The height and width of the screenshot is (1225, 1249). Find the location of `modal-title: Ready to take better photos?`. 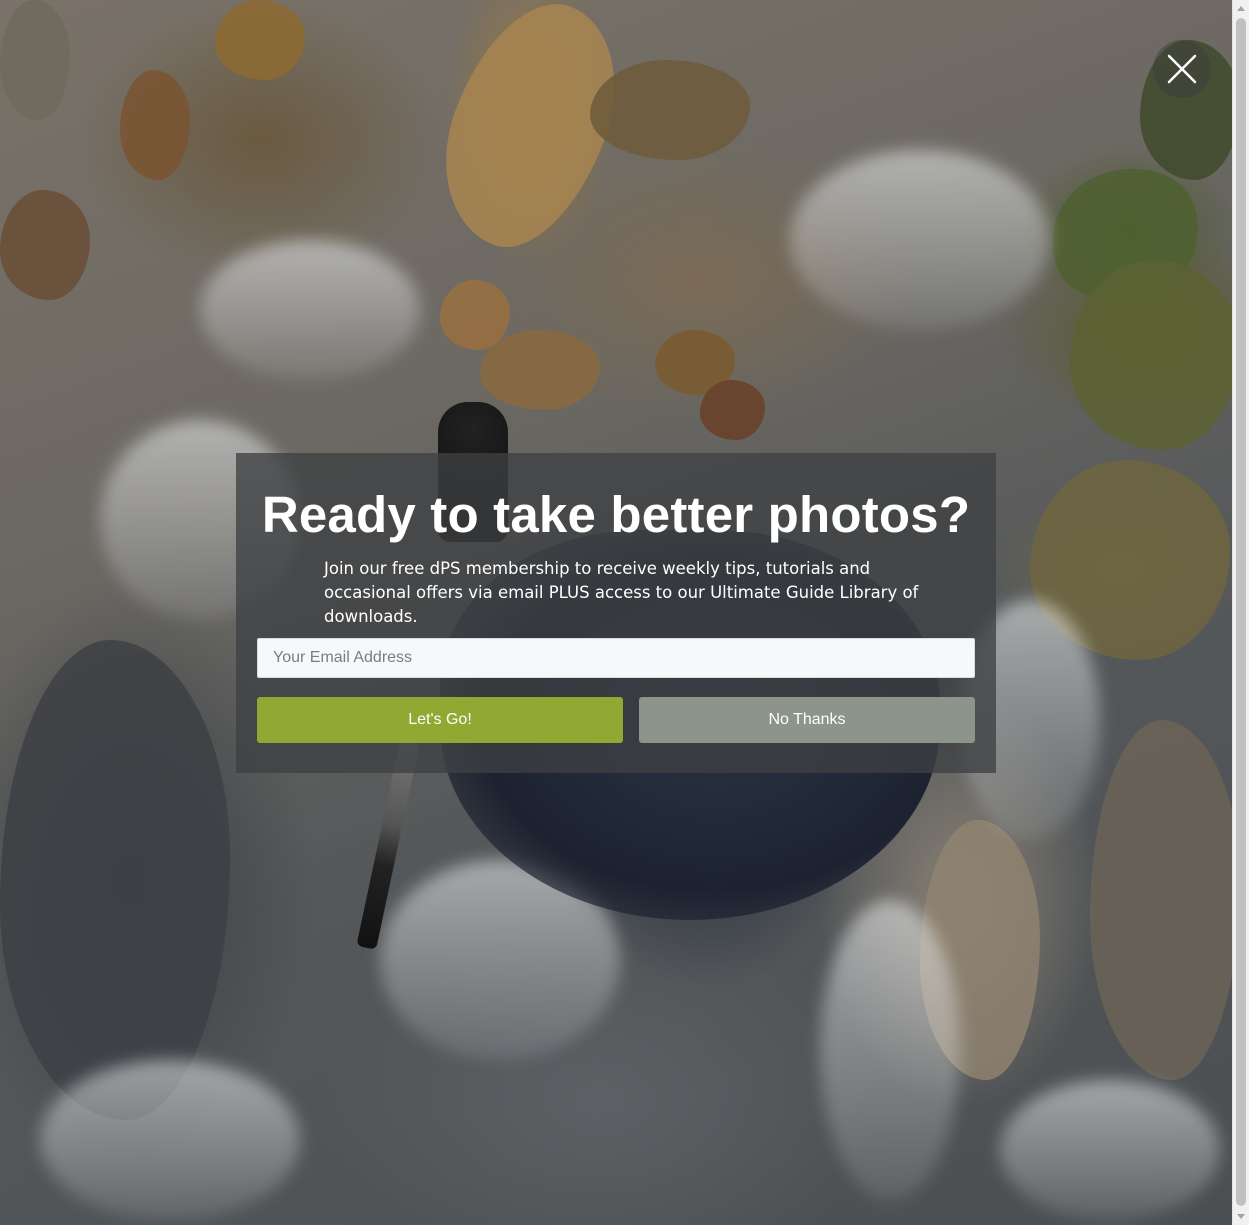

modal-title: Ready to take better photos? is located at coordinates (616, 514).